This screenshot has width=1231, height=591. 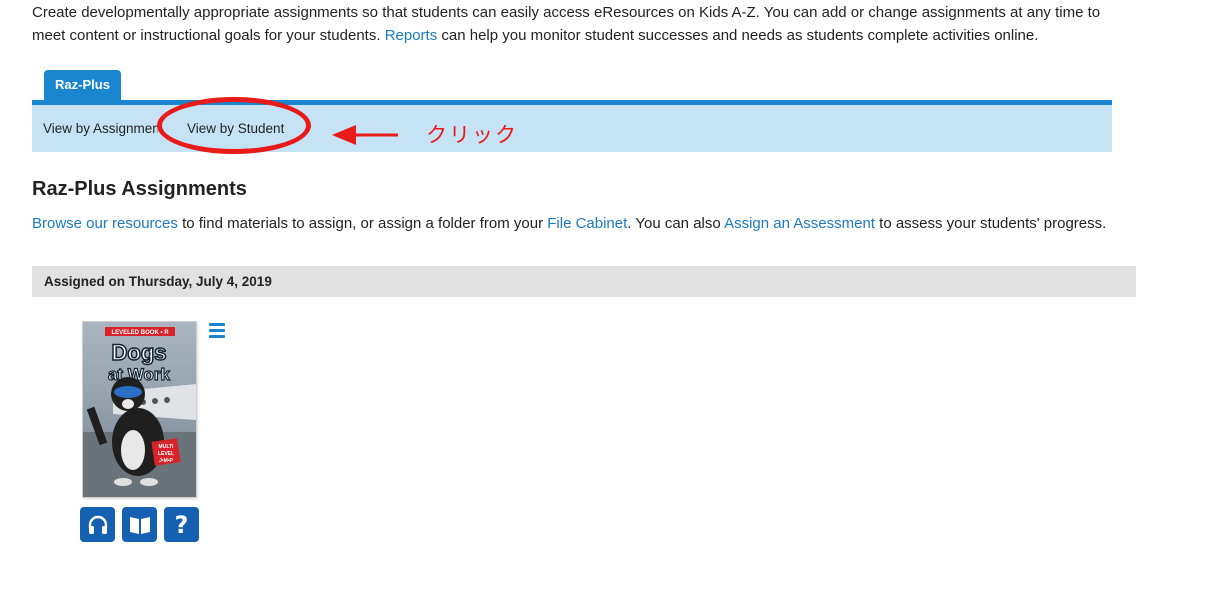 I want to click on browse-text-2: . You can also, so click(x=676, y=223).